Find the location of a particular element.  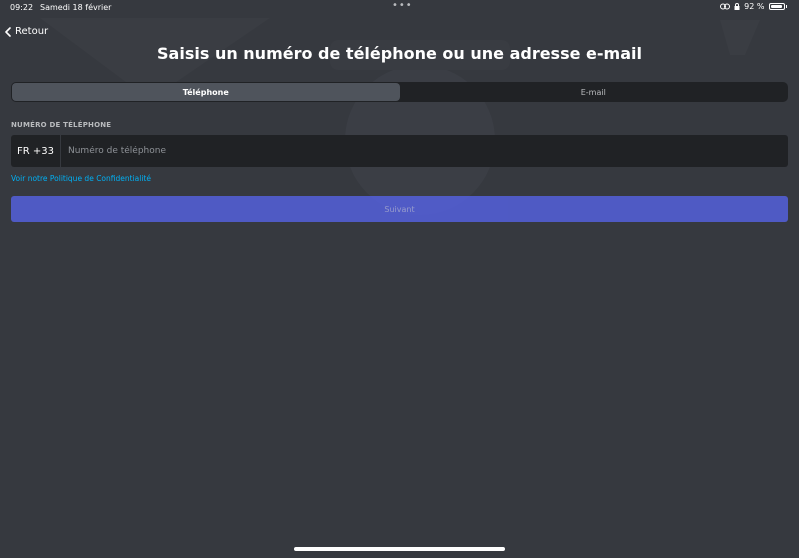

country-code-selector: FR +33 is located at coordinates (36, 151).